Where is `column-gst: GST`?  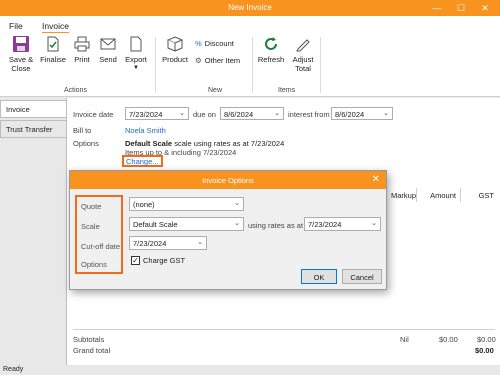
column-gst: GST is located at coordinates (479, 195).